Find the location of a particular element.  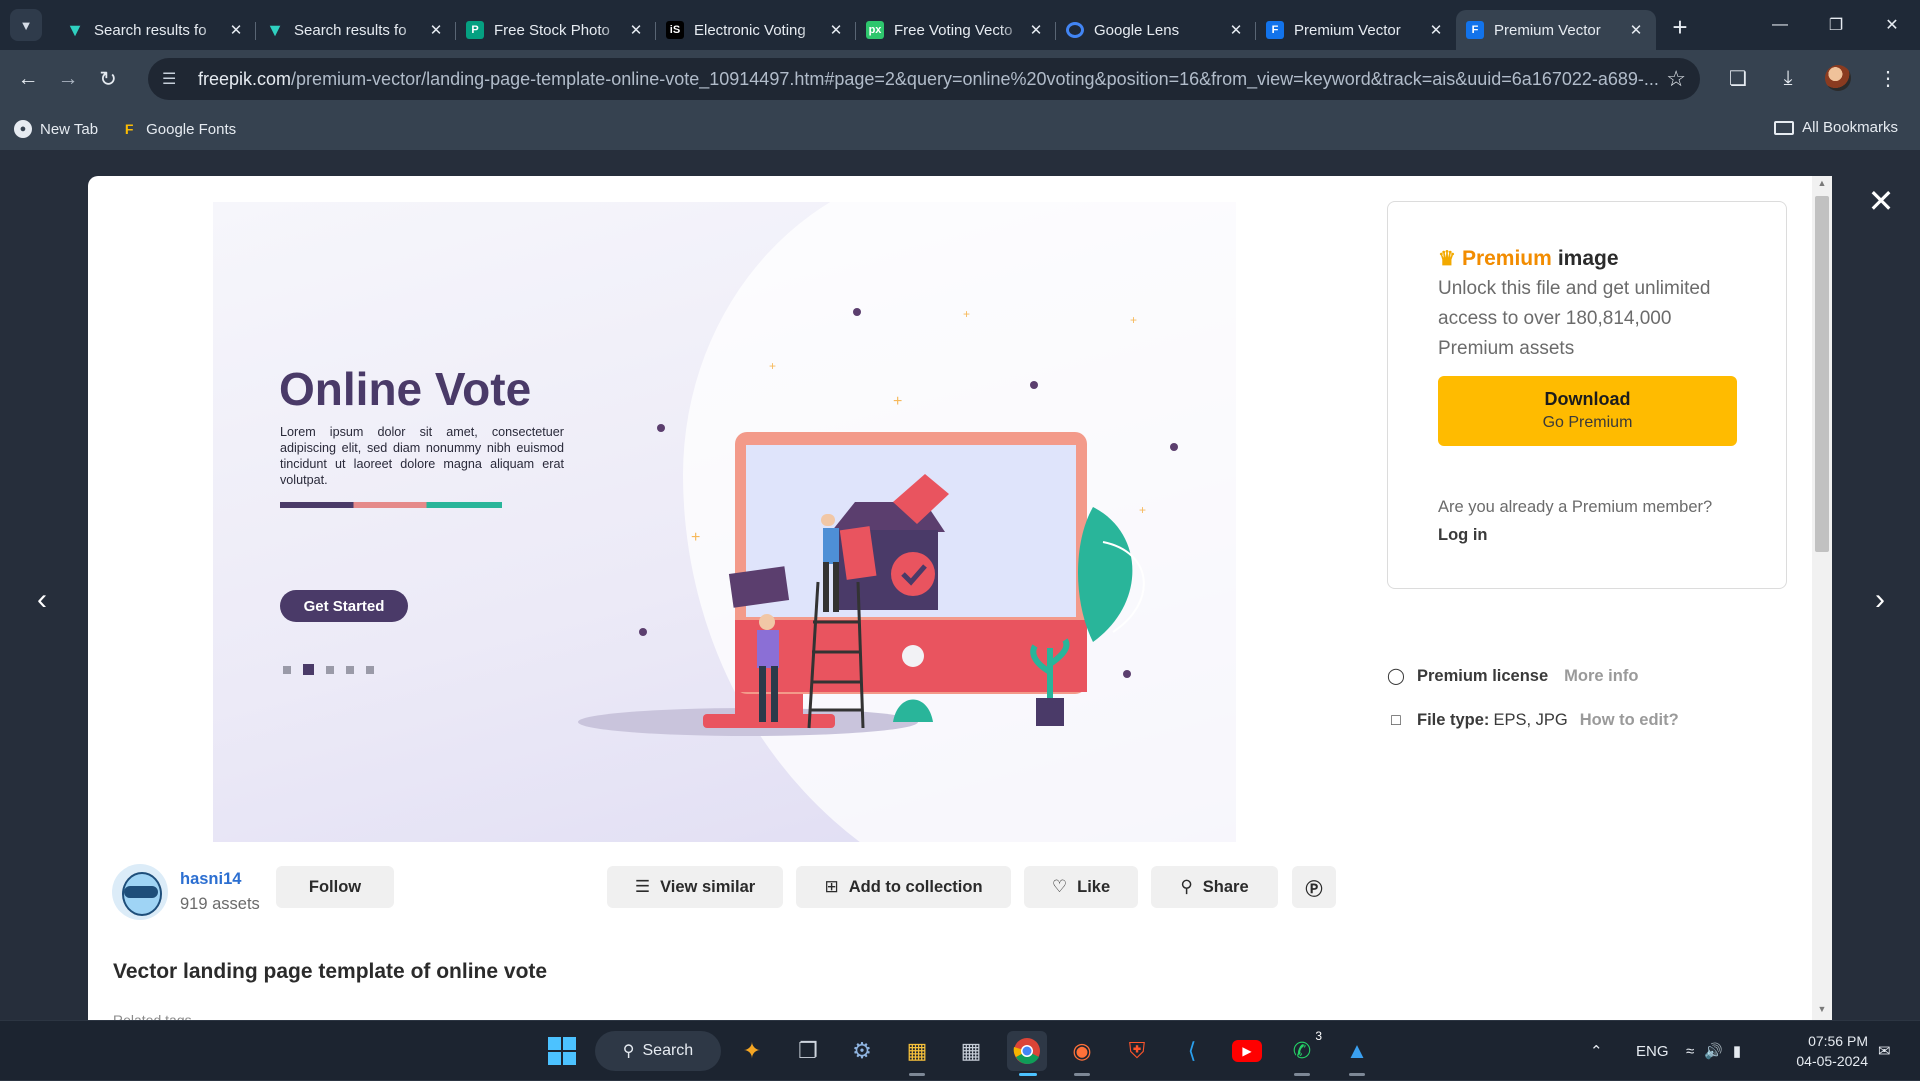

view-similar-button: ☰ View similar is located at coordinates (695, 887).